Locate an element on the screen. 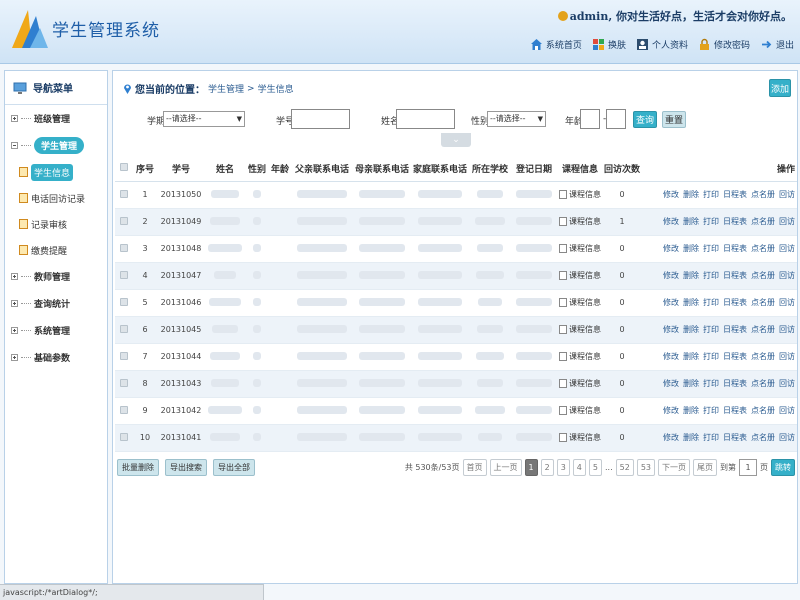  prev-page-button: 上一页 is located at coordinates (505, 467).